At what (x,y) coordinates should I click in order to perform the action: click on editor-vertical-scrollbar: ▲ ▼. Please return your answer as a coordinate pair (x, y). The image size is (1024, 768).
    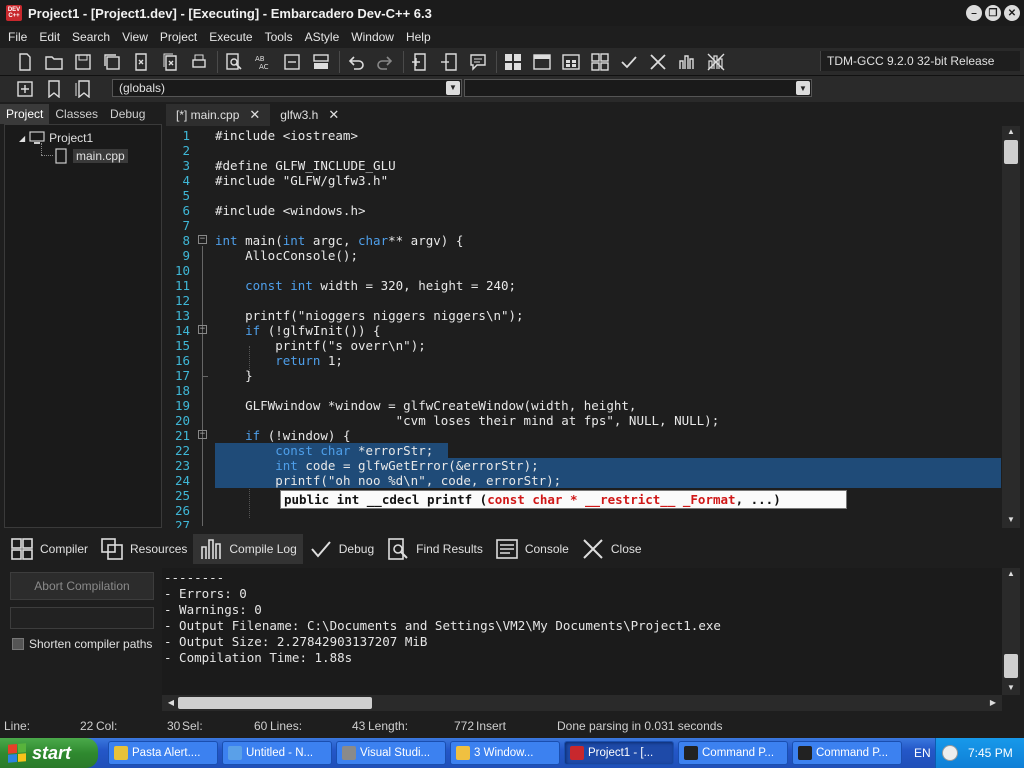
    Looking at the image, I should click on (1011, 327).